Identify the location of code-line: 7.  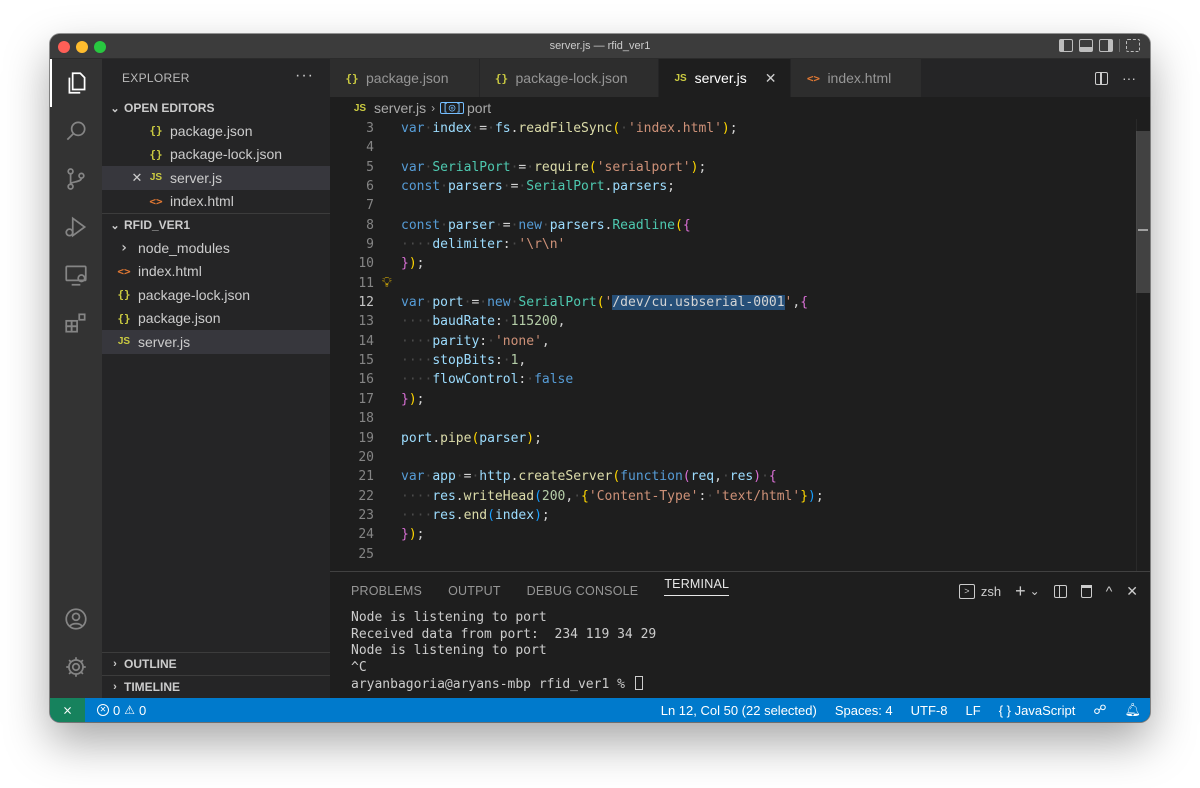
(740, 205).